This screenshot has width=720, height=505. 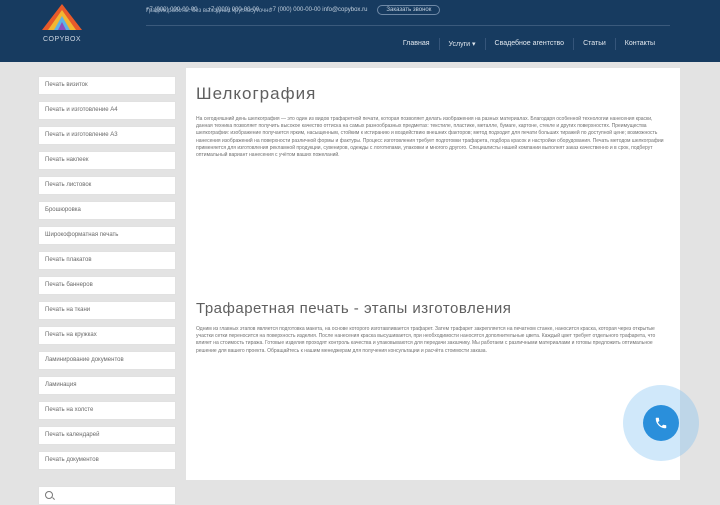 What do you see at coordinates (408, 25) in the screenshot?
I see `header-divider` at bounding box center [408, 25].